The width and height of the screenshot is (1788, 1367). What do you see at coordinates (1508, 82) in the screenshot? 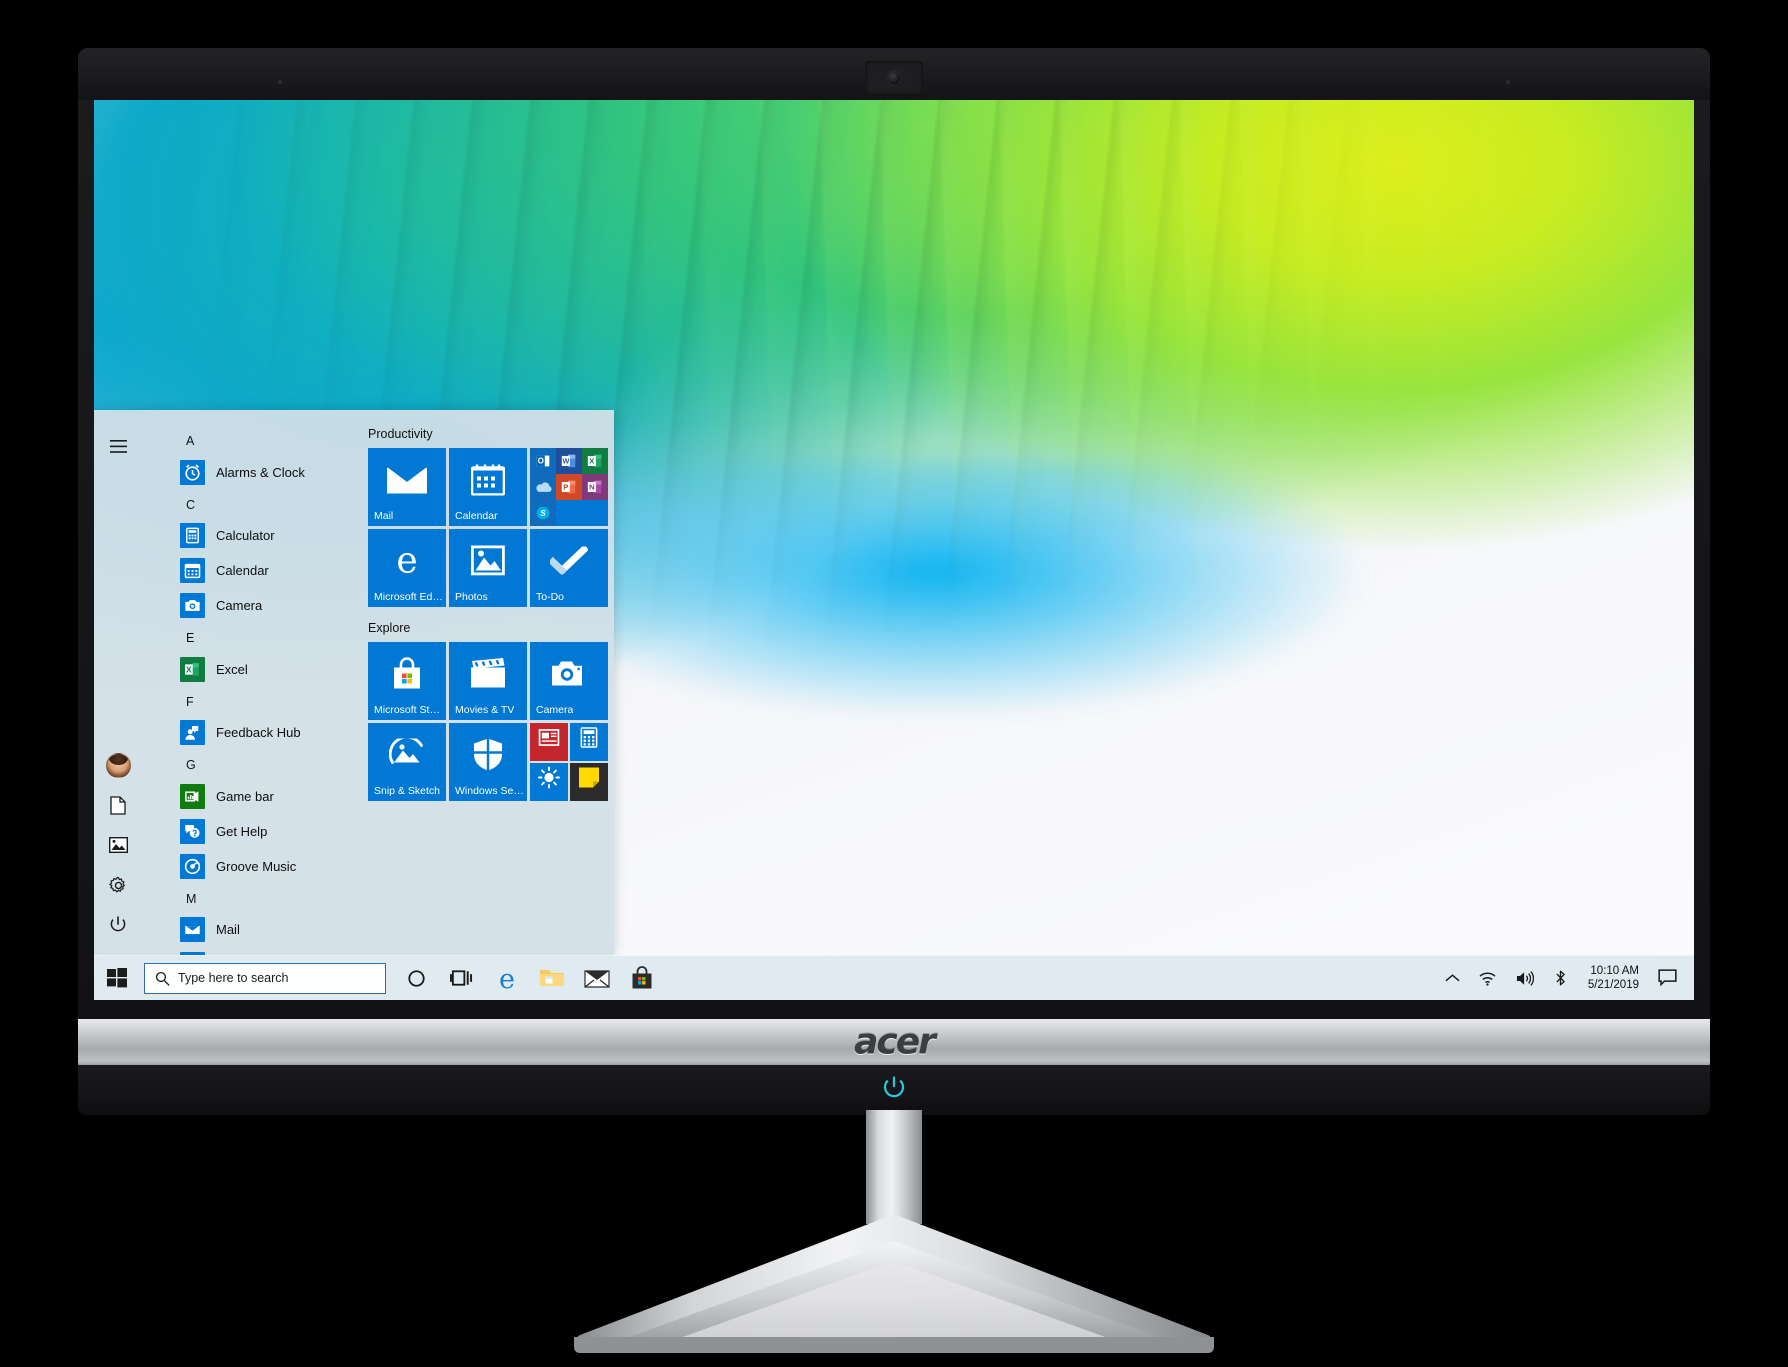
I see `microphone-right-icon` at bounding box center [1508, 82].